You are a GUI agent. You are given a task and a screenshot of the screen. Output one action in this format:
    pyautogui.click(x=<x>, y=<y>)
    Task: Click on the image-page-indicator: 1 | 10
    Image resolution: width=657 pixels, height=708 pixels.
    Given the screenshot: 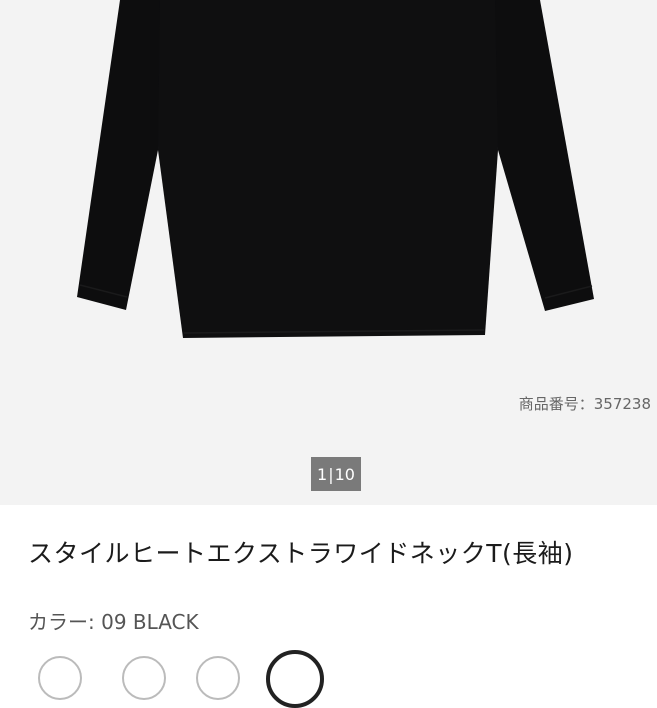 What is the action you would take?
    pyautogui.click(x=336, y=474)
    